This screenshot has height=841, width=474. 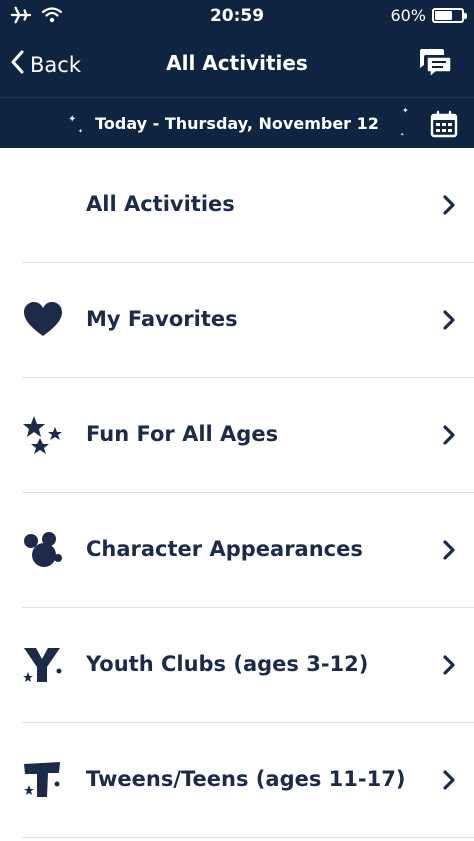 What do you see at coordinates (443, 15) in the screenshot?
I see `battery-fill` at bounding box center [443, 15].